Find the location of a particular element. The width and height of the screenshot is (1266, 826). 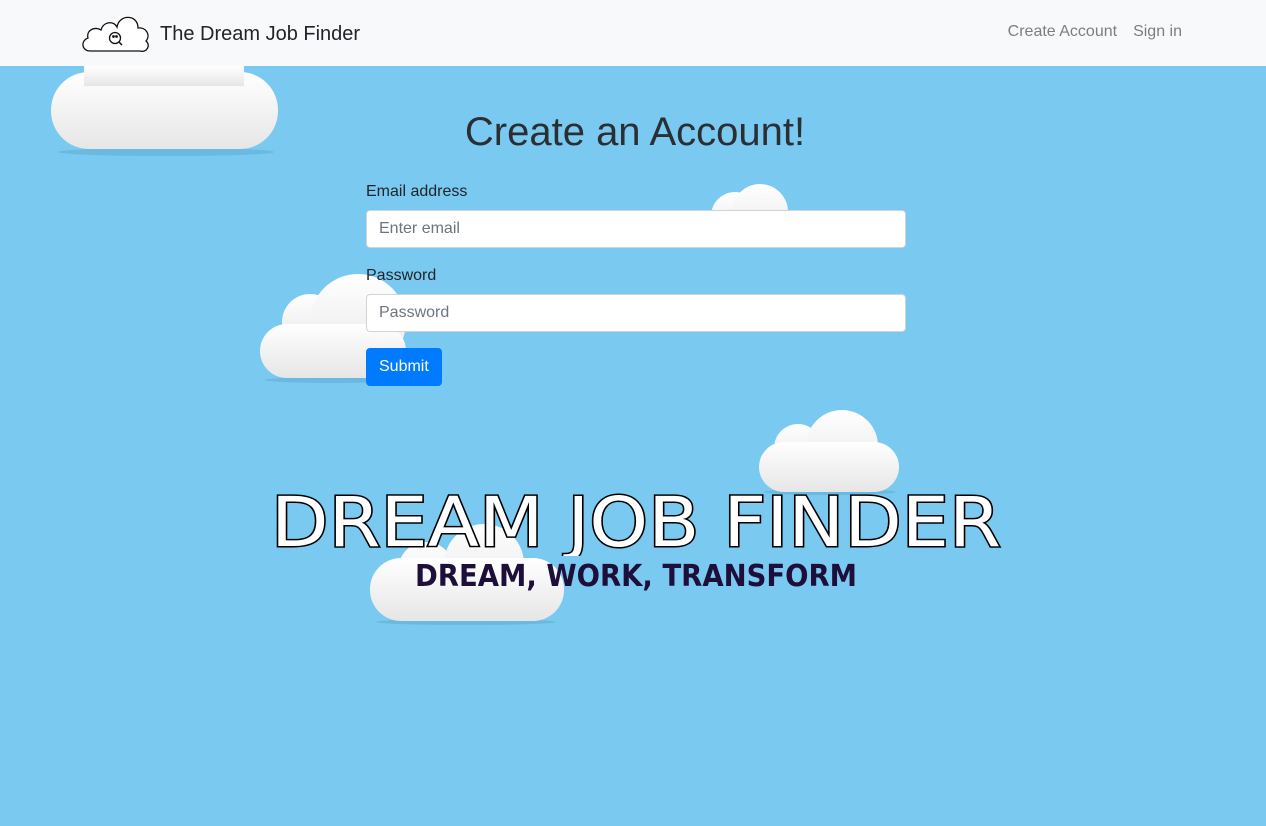

submit-button: Submit is located at coordinates (404, 367).